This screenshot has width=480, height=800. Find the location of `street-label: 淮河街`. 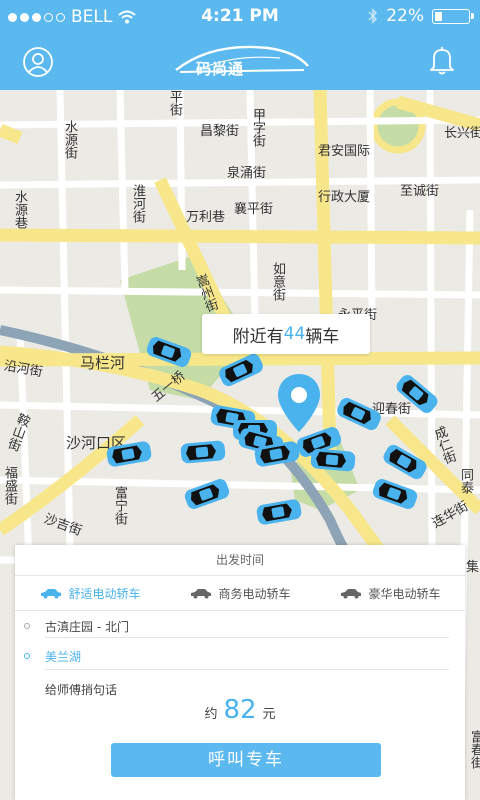

street-label: 淮河街 is located at coordinates (137, 203).